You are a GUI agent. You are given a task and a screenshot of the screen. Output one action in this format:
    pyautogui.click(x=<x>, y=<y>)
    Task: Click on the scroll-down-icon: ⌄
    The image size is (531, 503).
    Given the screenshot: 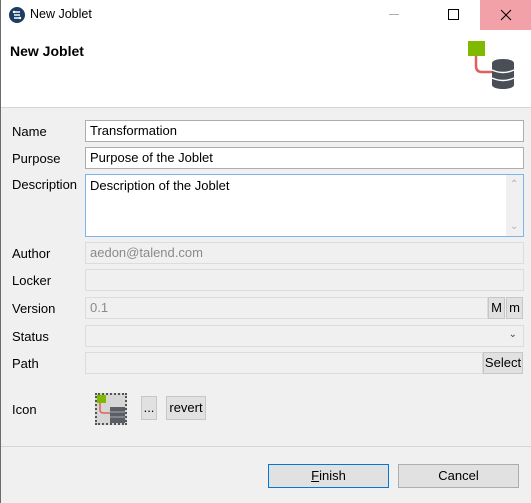 What is the action you would take?
    pyautogui.click(x=514, y=226)
    